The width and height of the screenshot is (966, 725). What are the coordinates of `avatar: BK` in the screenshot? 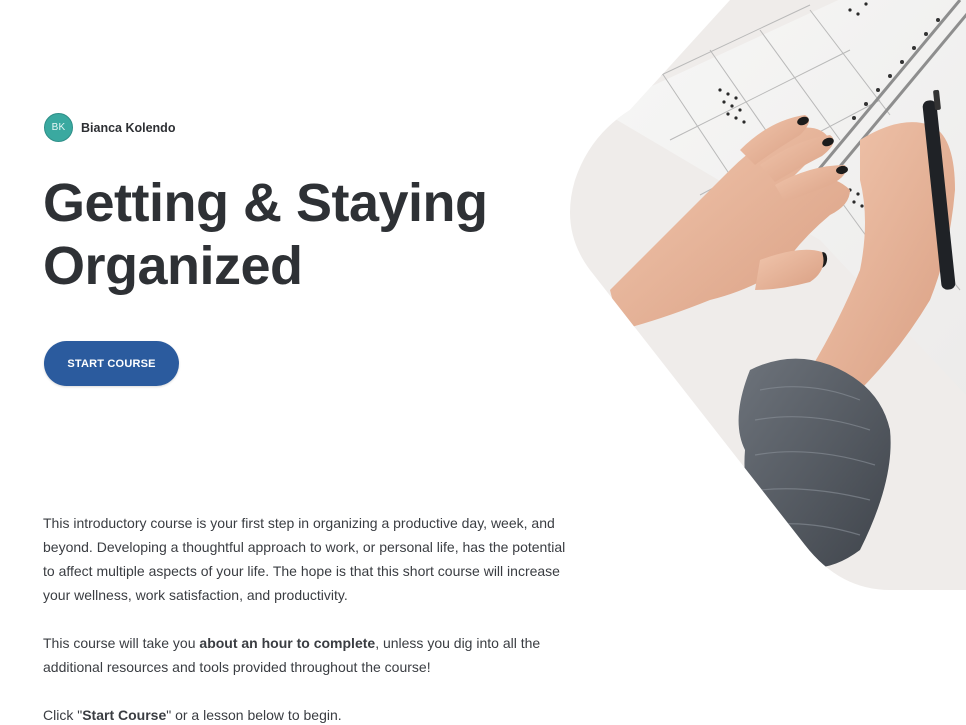 It's located at (58, 127).